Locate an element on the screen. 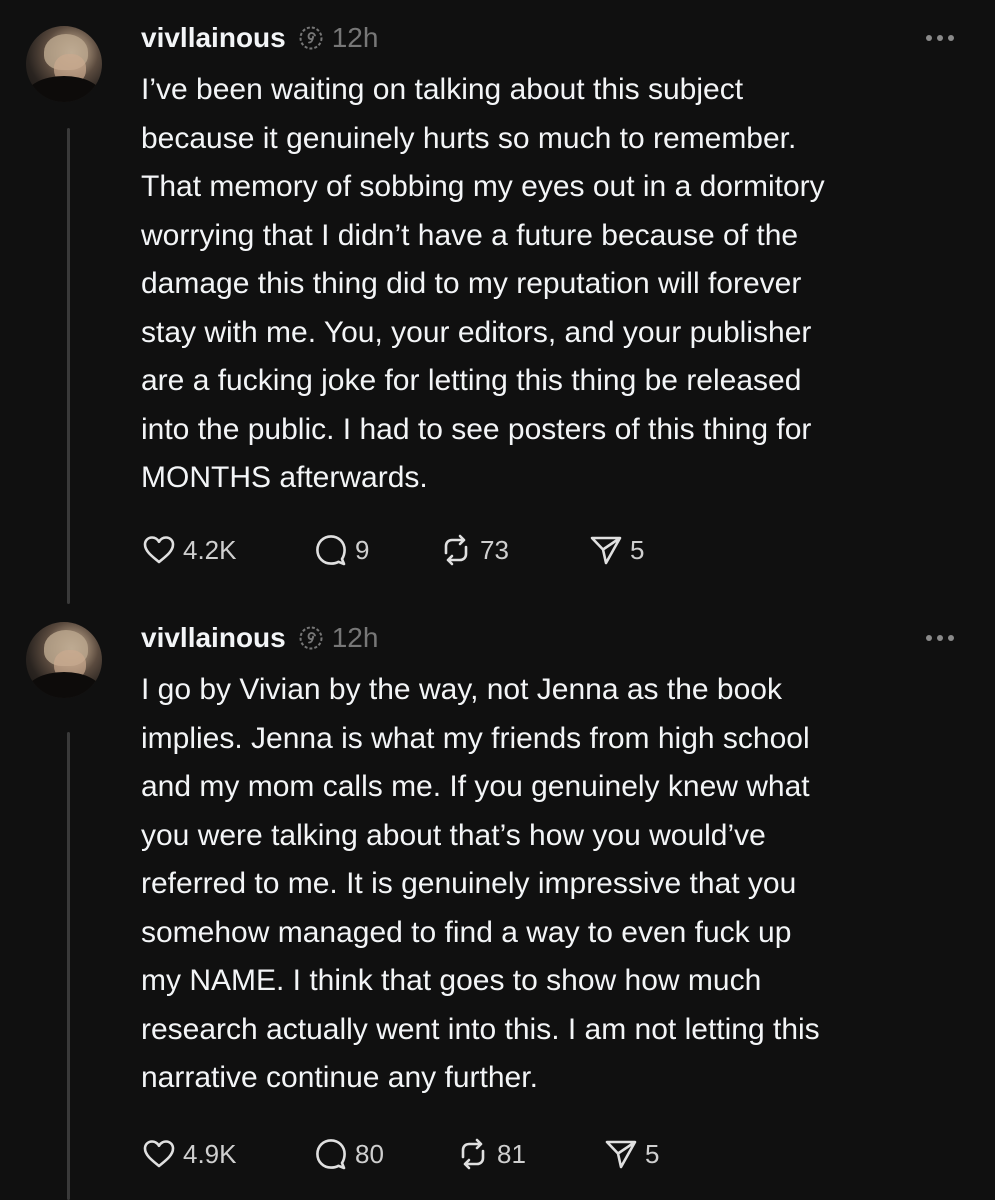  like-button: 4.2K is located at coordinates (227, 550).